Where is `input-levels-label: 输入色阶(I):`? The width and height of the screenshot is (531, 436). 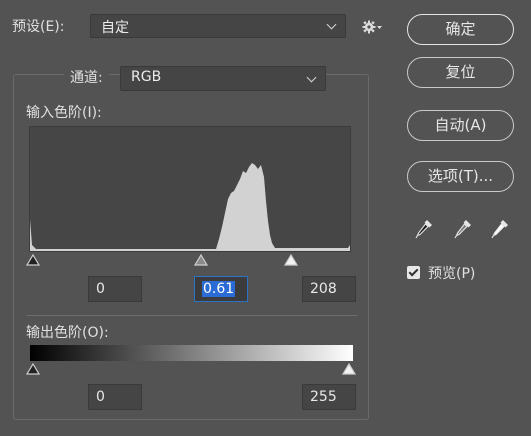 input-levels-label: 输入色阶(I): is located at coordinates (64, 113).